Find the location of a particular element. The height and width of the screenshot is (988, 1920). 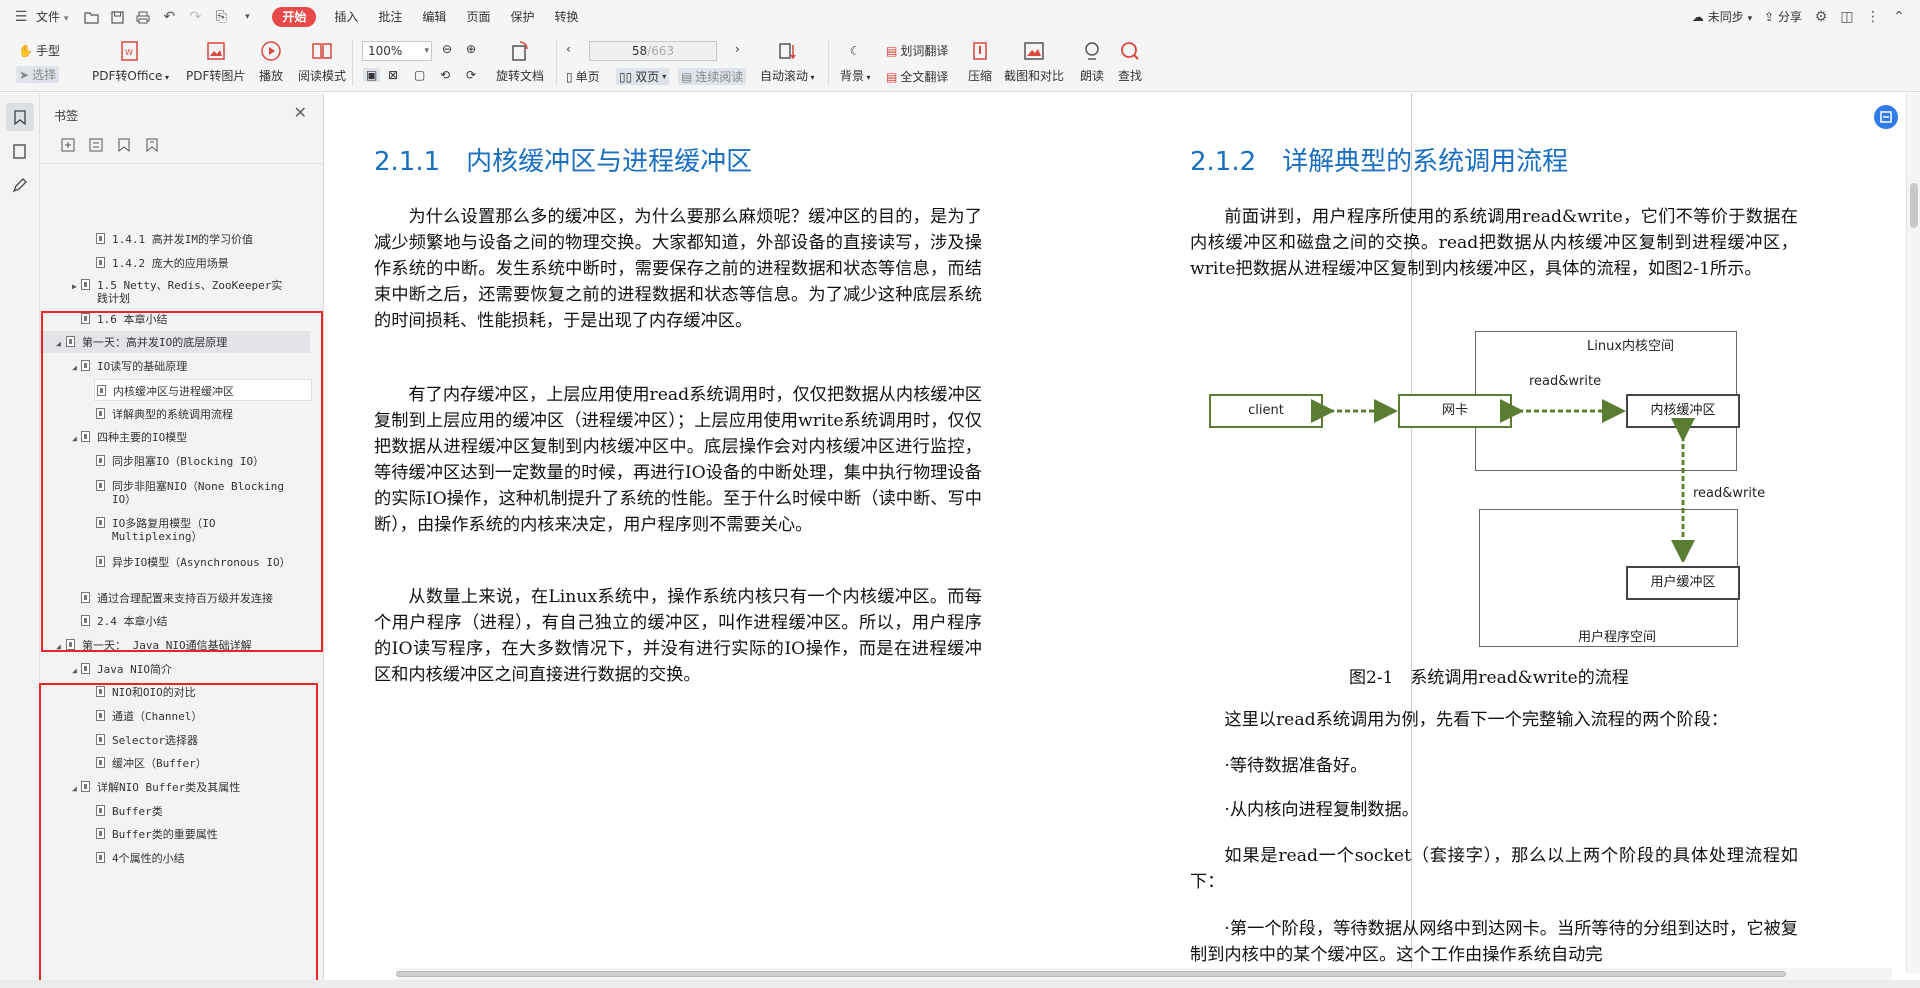

play-button: 播放 is located at coordinates (271, 60).